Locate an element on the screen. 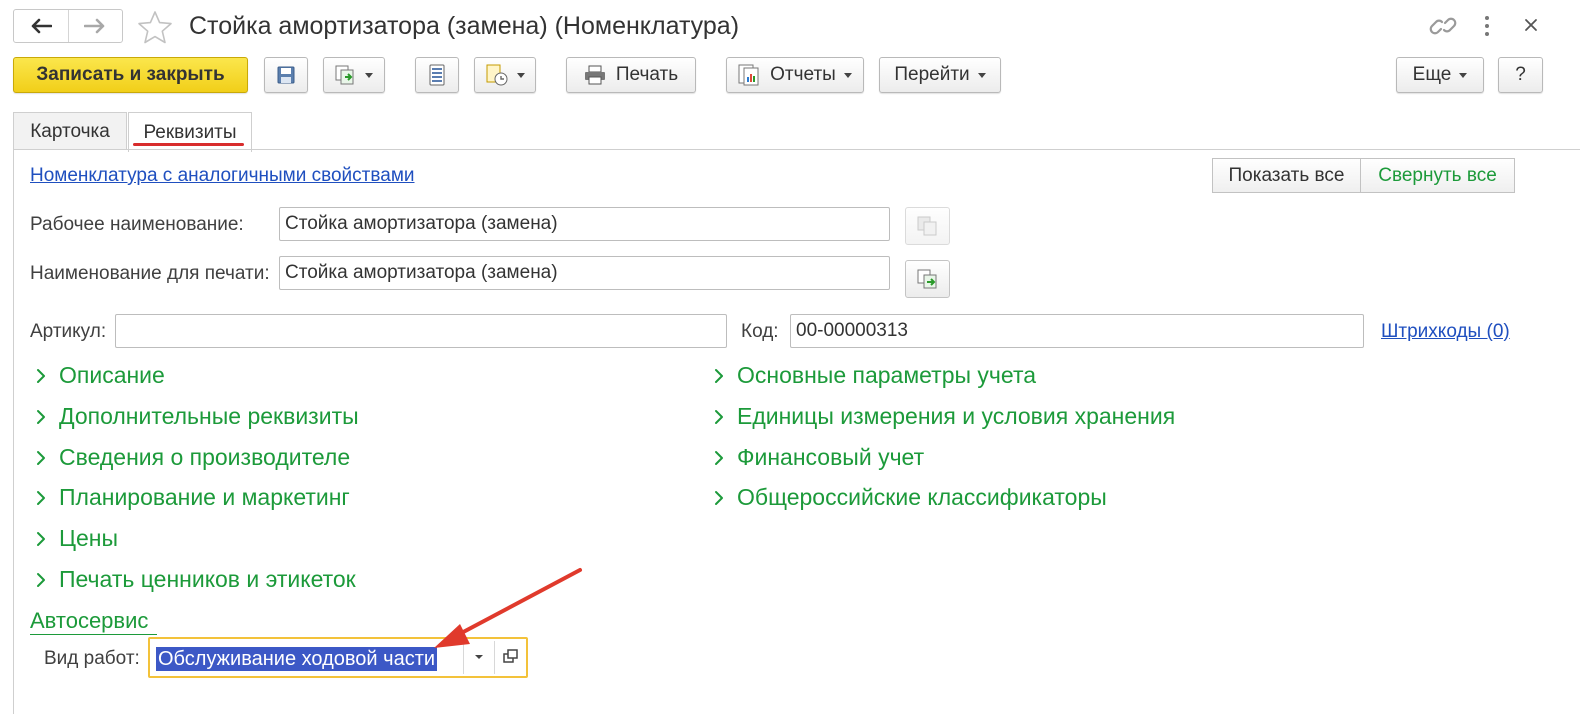 The height and width of the screenshot is (714, 1580). print-button-label: Печать is located at coordinates (647, 74).